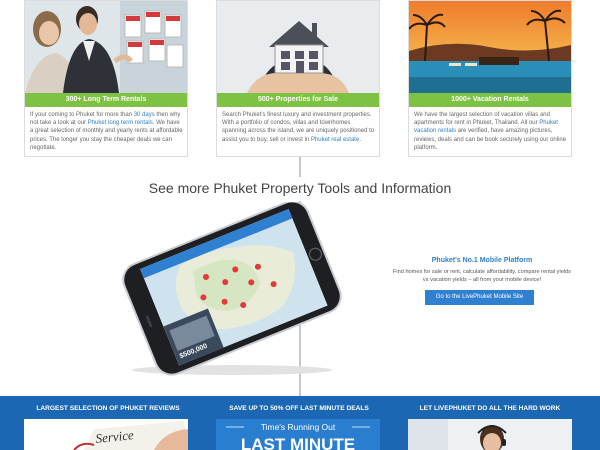  What do you see at coordinates (490, 100) in the screenshot?
I see `card-title: 1000+ Vacation Rentals` at bounding box center [490, 100].